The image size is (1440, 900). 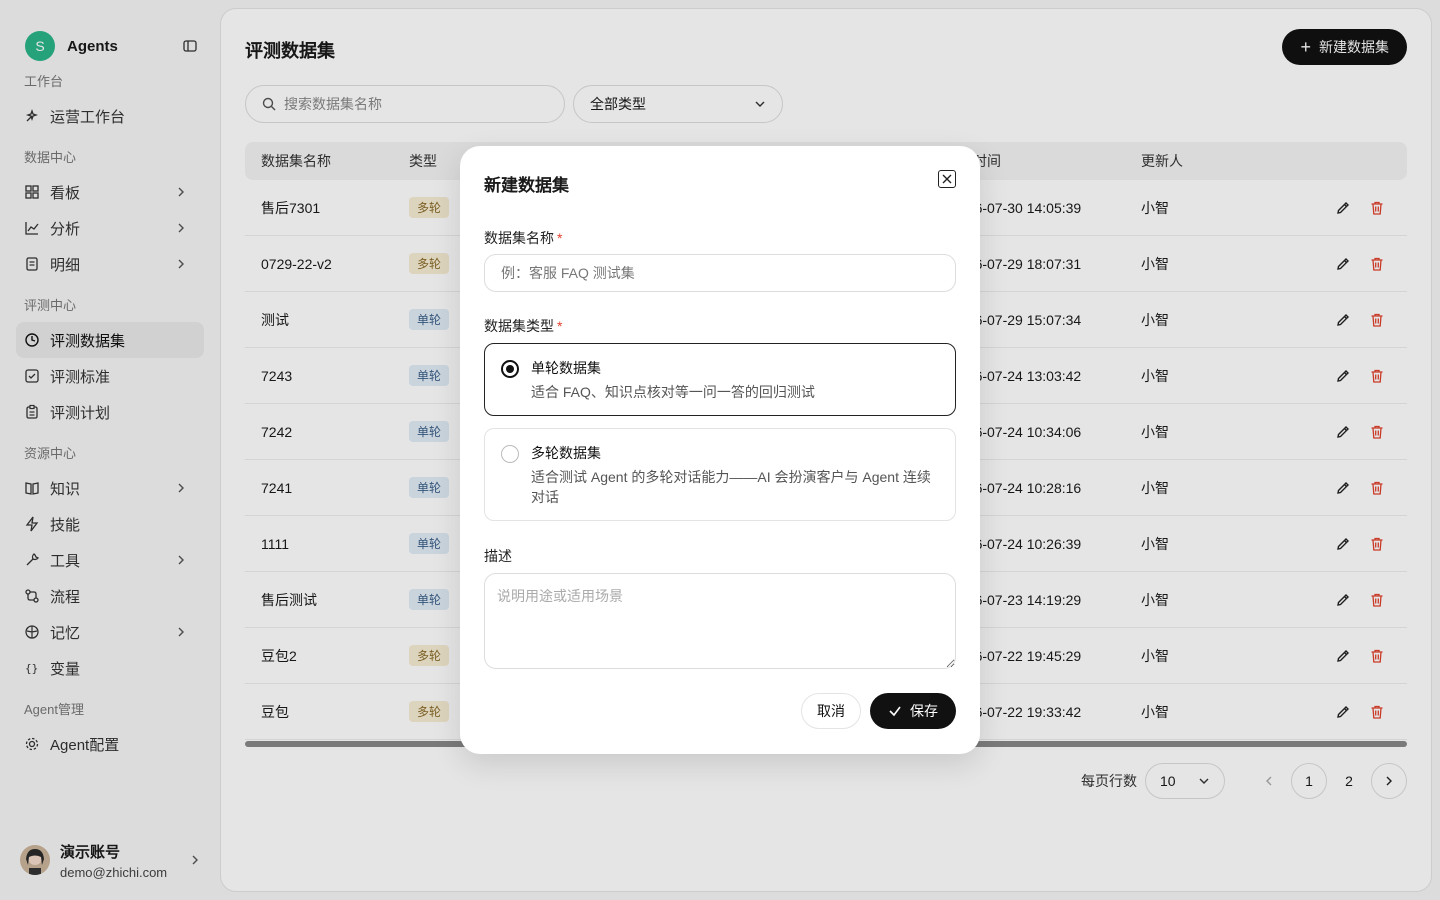 What do you see at coordinates (566, 368) in the screenshot?
I see `option-title: 单轮数据集` at bounding box center [566, 368].